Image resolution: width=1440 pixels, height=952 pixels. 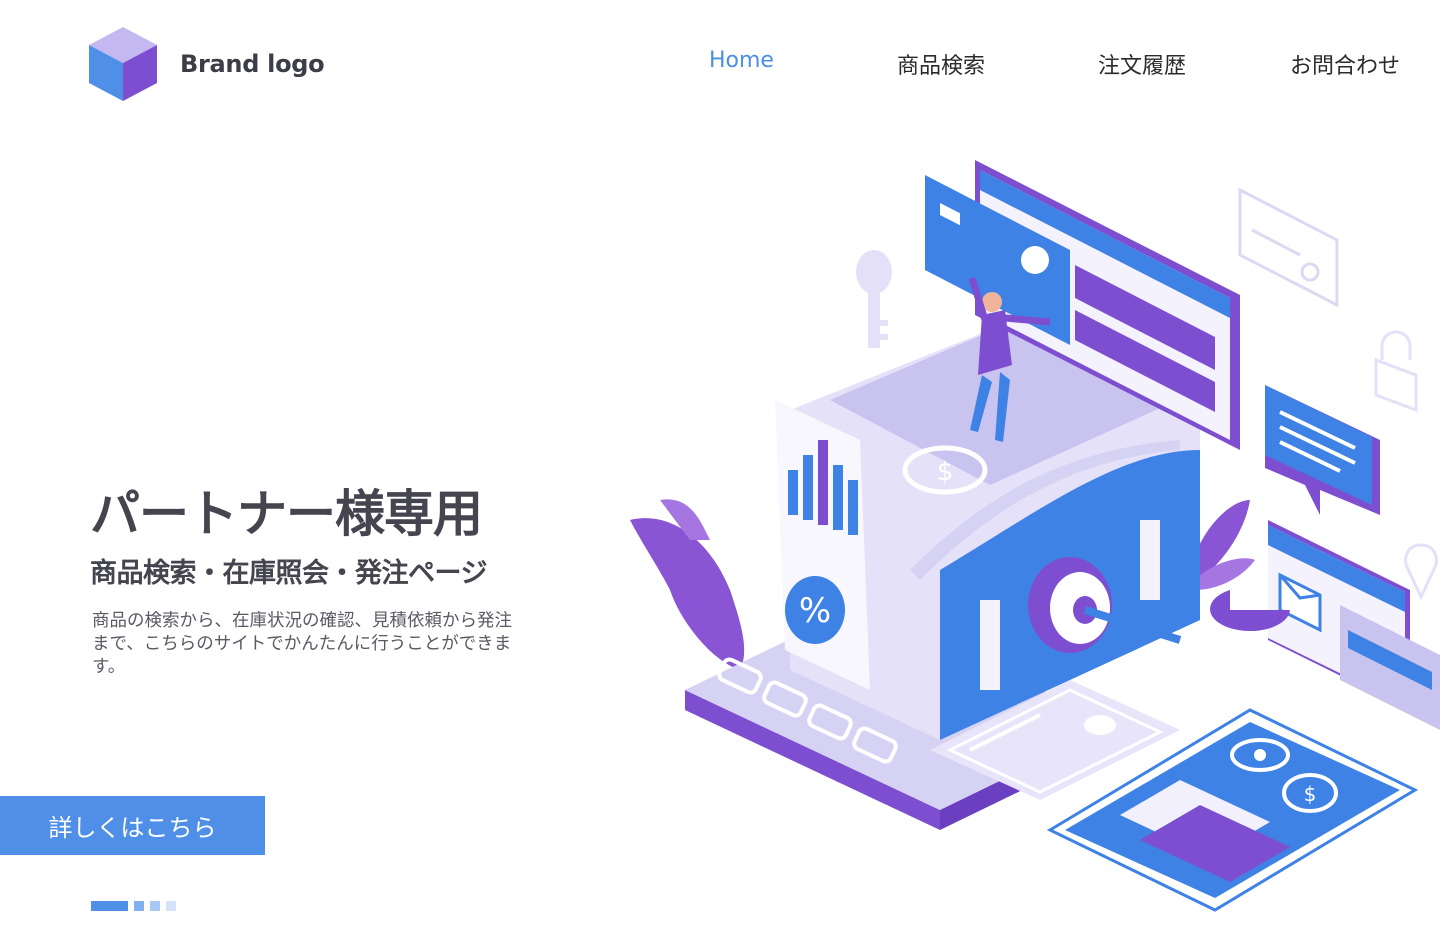 What do you see at coordinates (132, 825) in the screenshot?
I see `details-button: 詳しくはこちら` at bounding box center [132, 825].